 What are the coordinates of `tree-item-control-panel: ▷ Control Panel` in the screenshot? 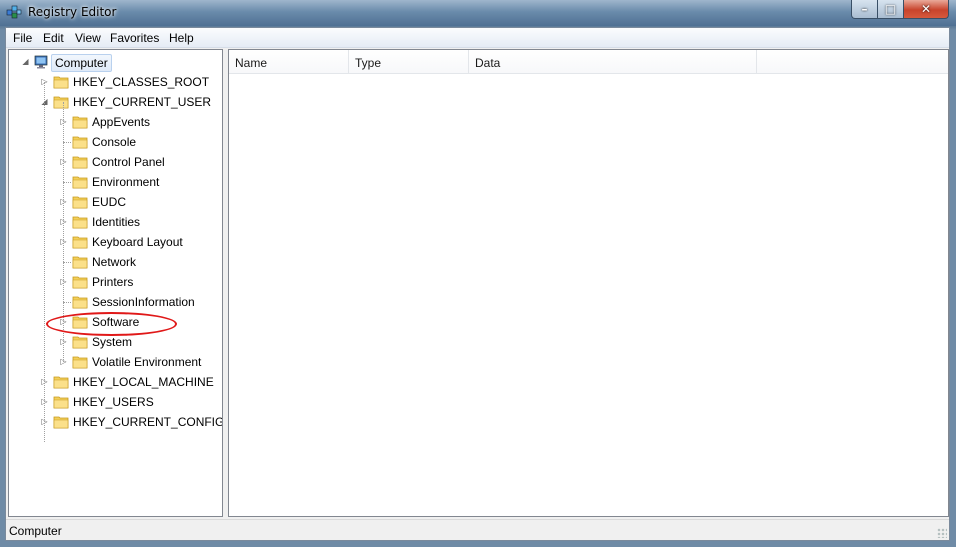 It's located at (115, 162).